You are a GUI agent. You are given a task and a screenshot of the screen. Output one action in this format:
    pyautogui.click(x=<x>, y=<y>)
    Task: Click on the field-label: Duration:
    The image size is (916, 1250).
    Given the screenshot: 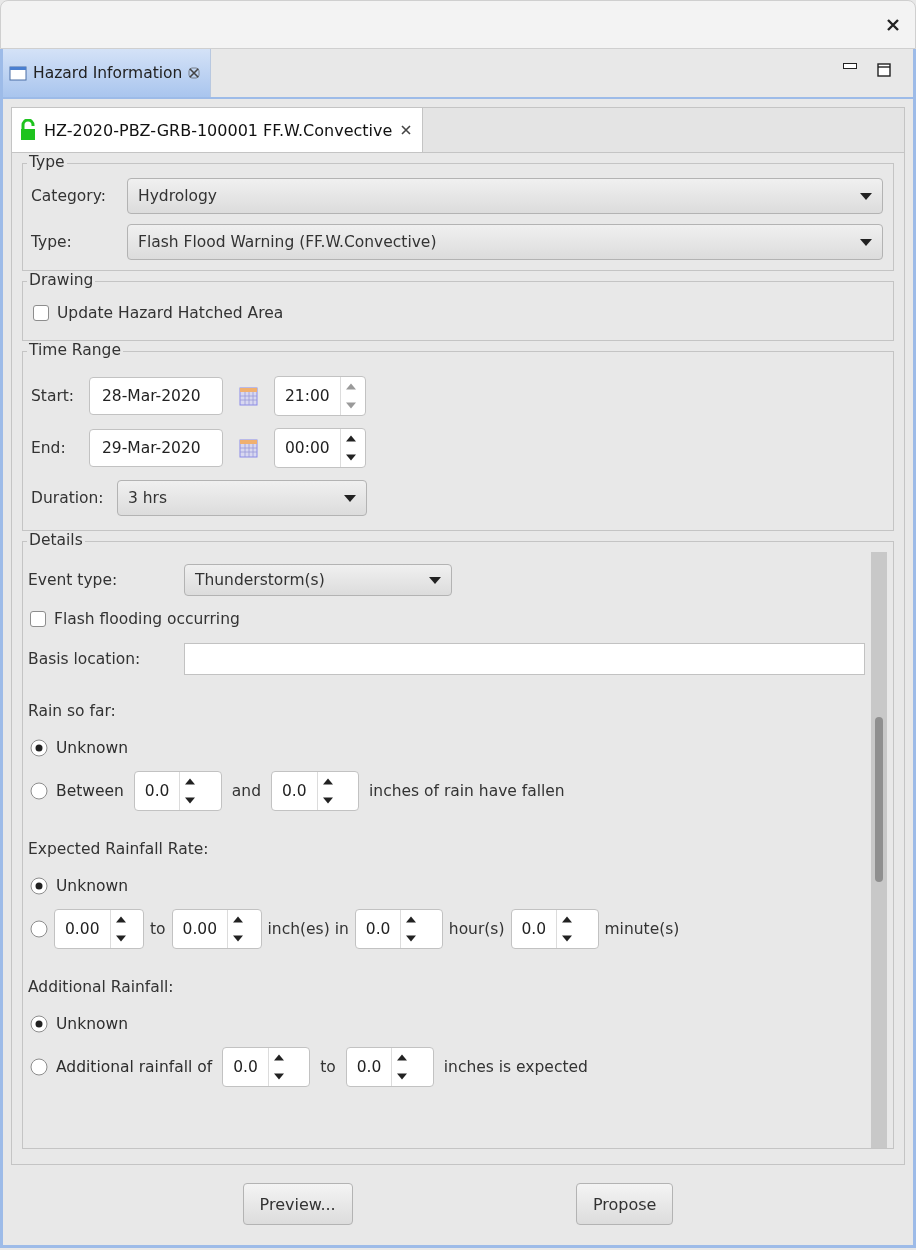 What is the action you would take?
    pyautogui.click(x=68, y=498)
    